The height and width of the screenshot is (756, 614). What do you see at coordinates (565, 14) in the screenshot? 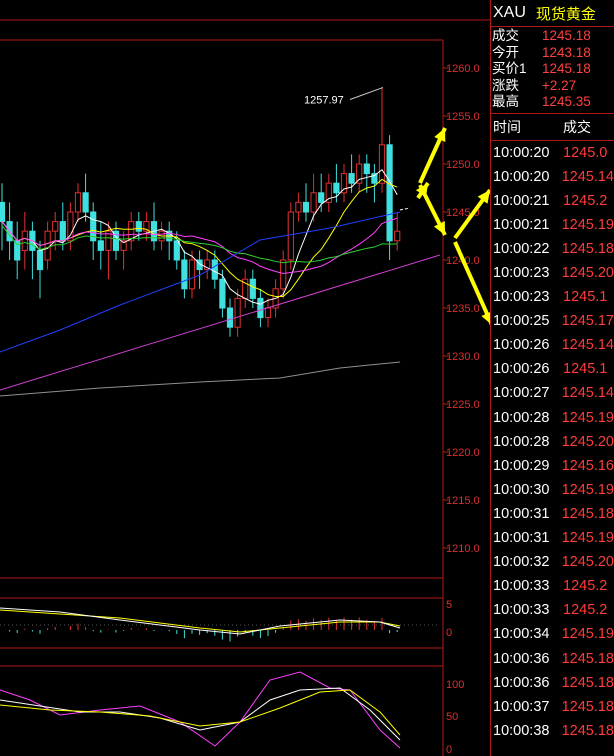
I see `symbol-name: 现货黄金` at bounding box center [565, 14].